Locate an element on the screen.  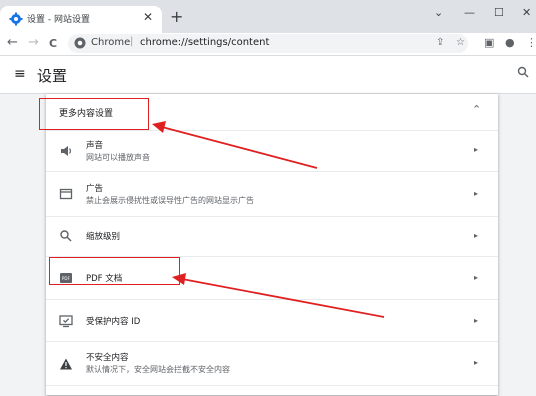
forward-button: → is located at coordinates (33, 43).